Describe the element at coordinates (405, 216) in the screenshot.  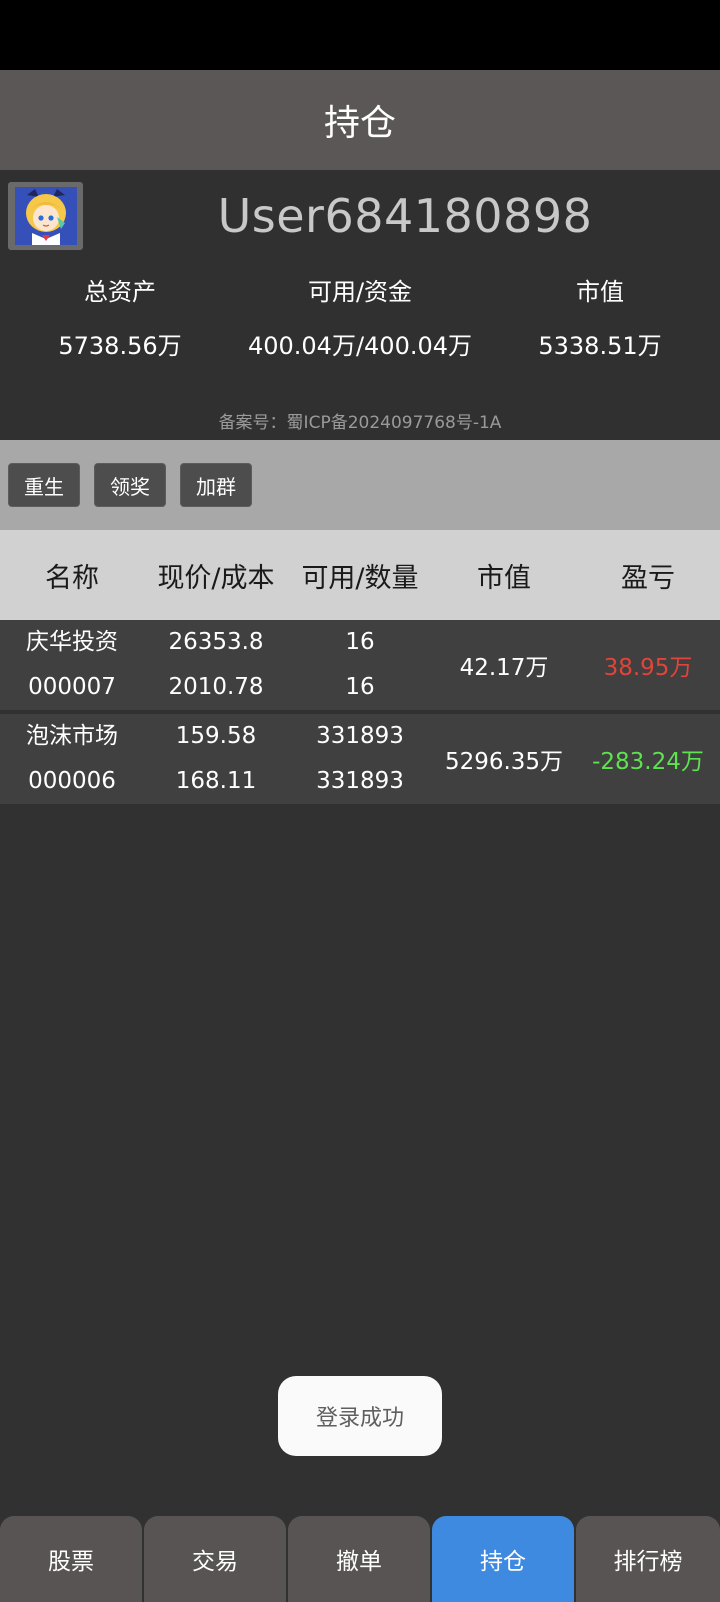
I see `username: User684180898` at that location.